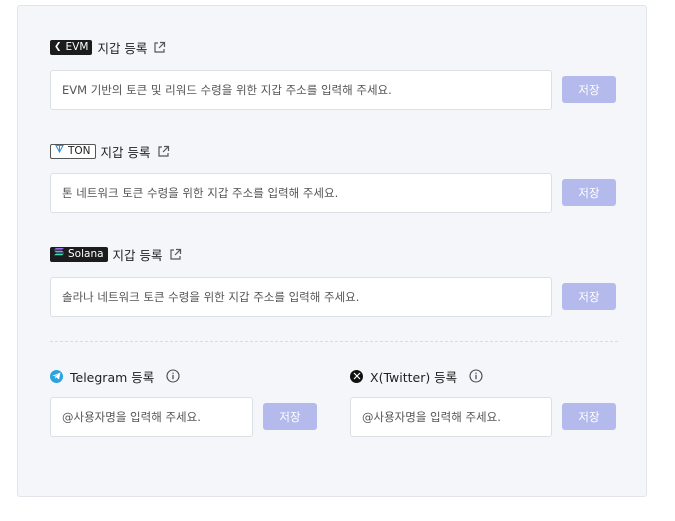  Describe the element at coordinates (227, 90) in the screenshot. I see `evm-wallet-placeholder: EVM 기반의 토큰 및 리워드 수령을 위한 지갑 주소를 입력해 주세요.` at that location.